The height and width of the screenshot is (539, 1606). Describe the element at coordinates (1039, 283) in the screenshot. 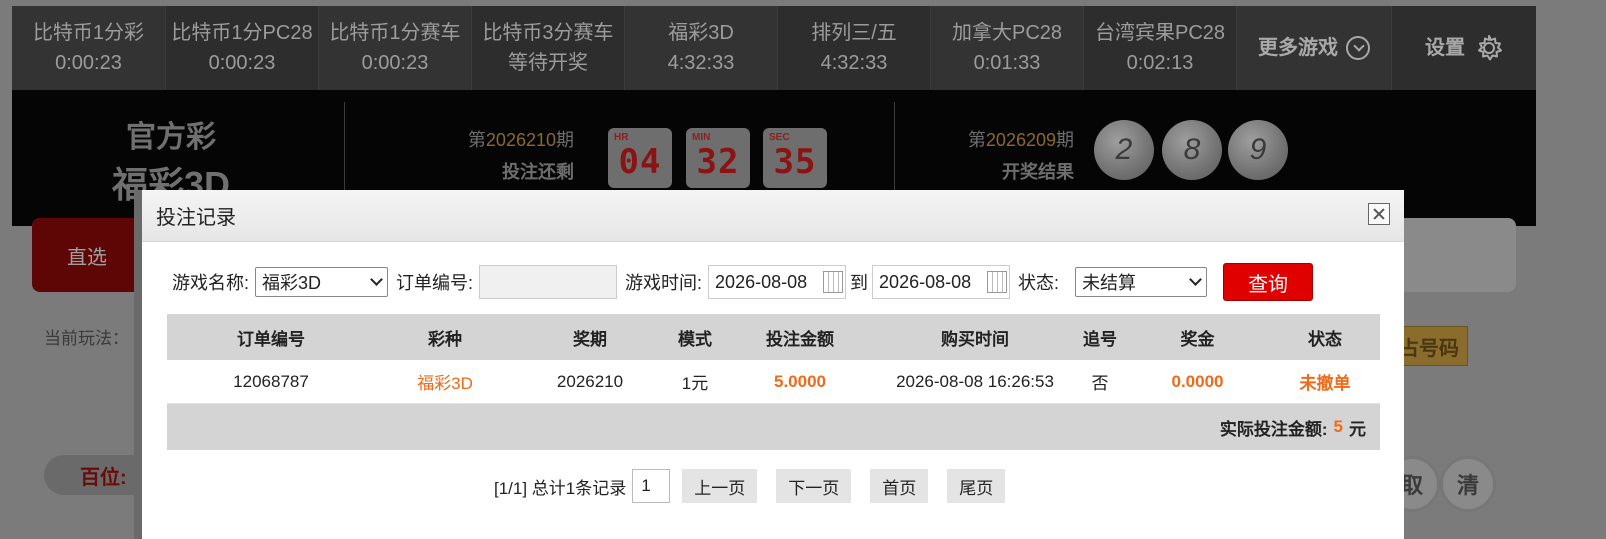

I see `status-label: 状态:` at that location.